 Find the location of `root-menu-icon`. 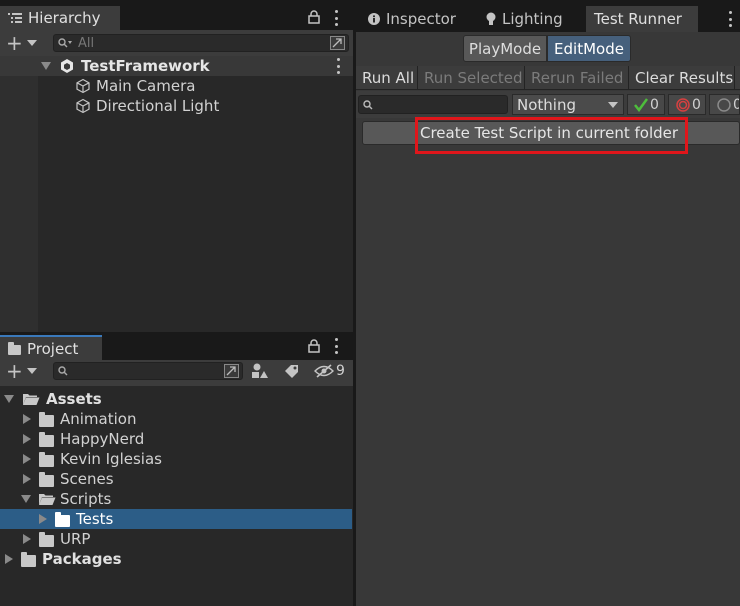

root-menu-icon is located at coordinates (338, 66).